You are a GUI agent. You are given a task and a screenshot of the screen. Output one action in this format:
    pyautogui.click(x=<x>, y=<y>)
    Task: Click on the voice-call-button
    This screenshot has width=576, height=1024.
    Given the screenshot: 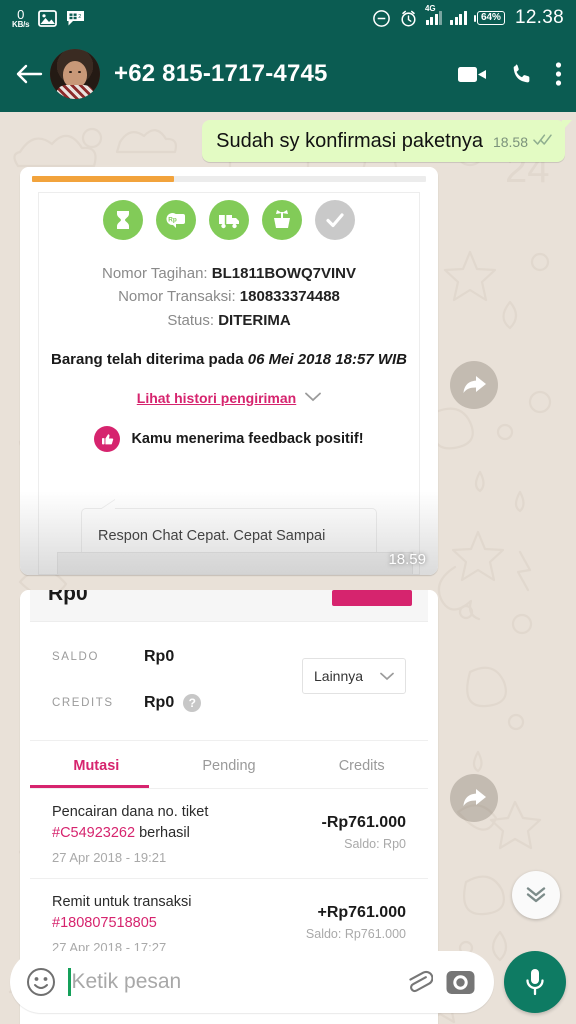 What is the action you would take?
    pyautogui.click(x=522, y=74)
    